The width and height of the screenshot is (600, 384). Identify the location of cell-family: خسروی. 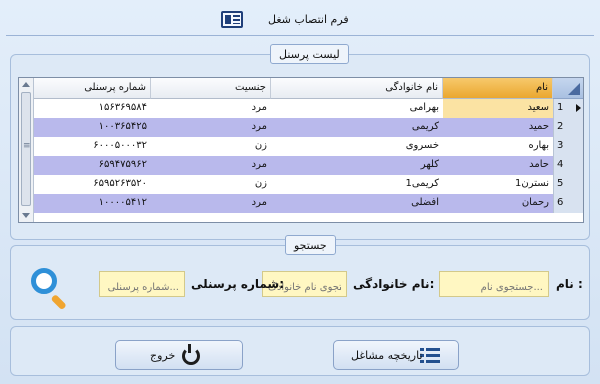
(422, 145).